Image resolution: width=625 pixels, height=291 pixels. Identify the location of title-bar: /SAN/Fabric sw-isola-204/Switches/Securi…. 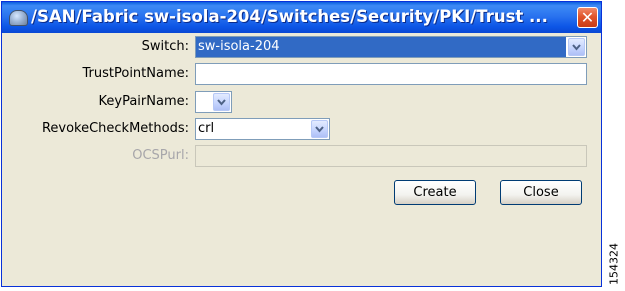
(301, 17).